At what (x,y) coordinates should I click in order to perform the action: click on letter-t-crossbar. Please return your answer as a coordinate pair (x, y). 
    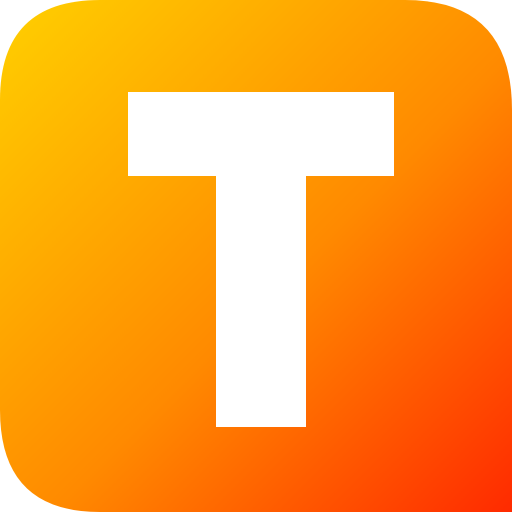
    Looking at the image, I should click on (261, 134).